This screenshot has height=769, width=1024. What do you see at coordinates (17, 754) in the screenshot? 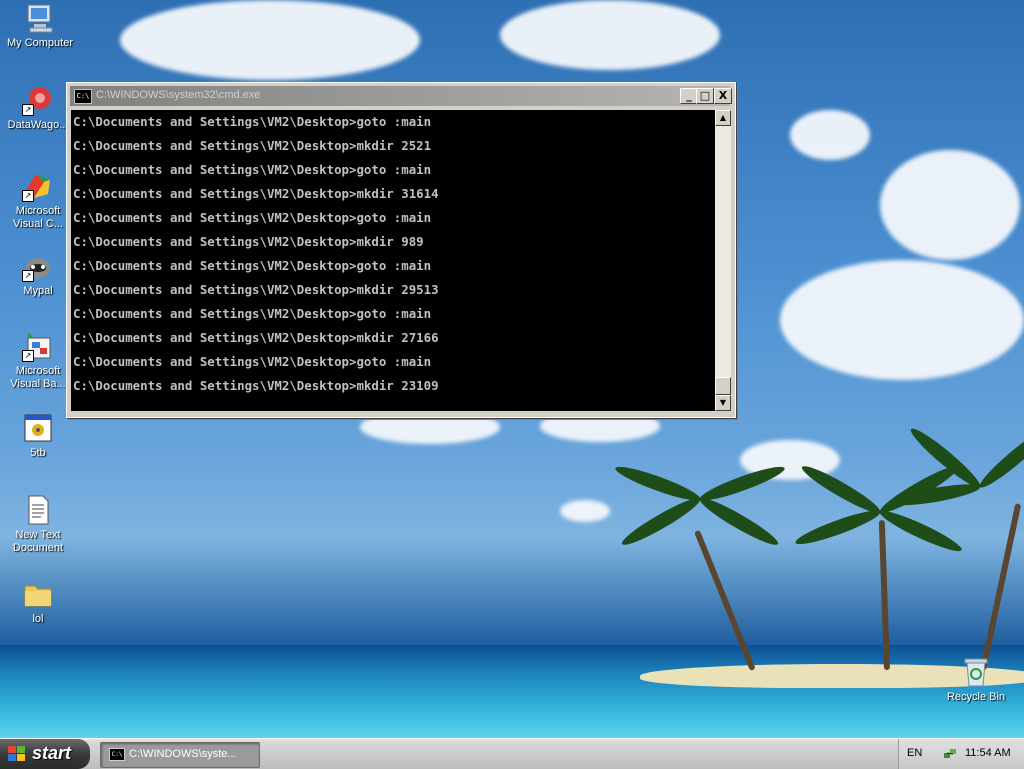
I see `windows-logo-icon` at bounding box center [17, 754].